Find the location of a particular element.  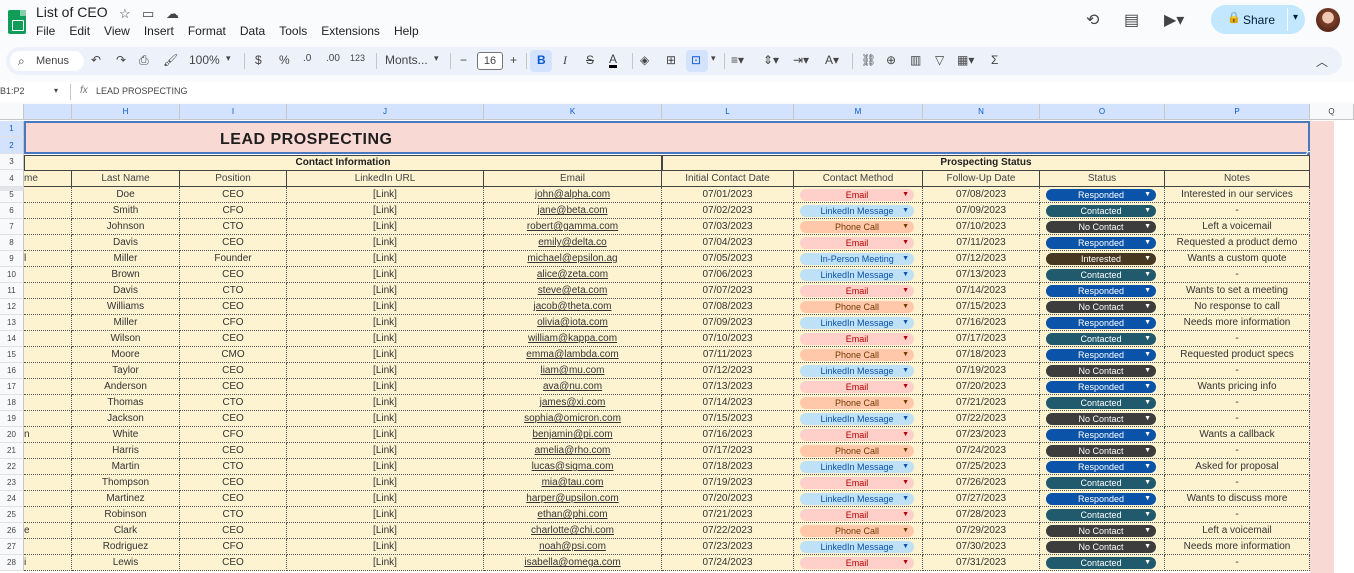

row-header-3: 3 is located at coordinates (12, 162).